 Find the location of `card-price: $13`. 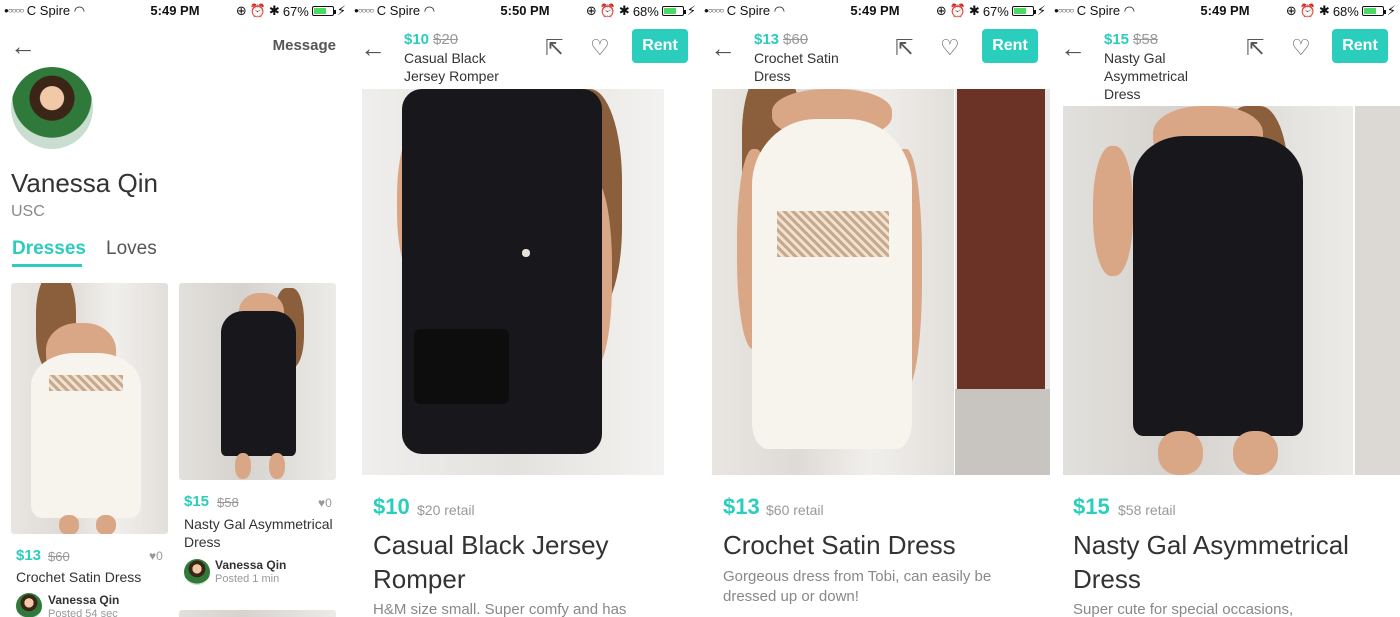

card-price: $13 is located at coordinates (29, 555).